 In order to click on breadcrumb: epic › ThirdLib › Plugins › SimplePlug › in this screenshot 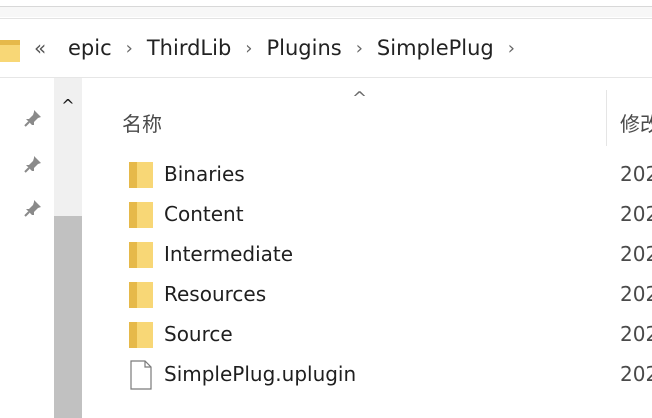, I will do `click(298, 48)`.